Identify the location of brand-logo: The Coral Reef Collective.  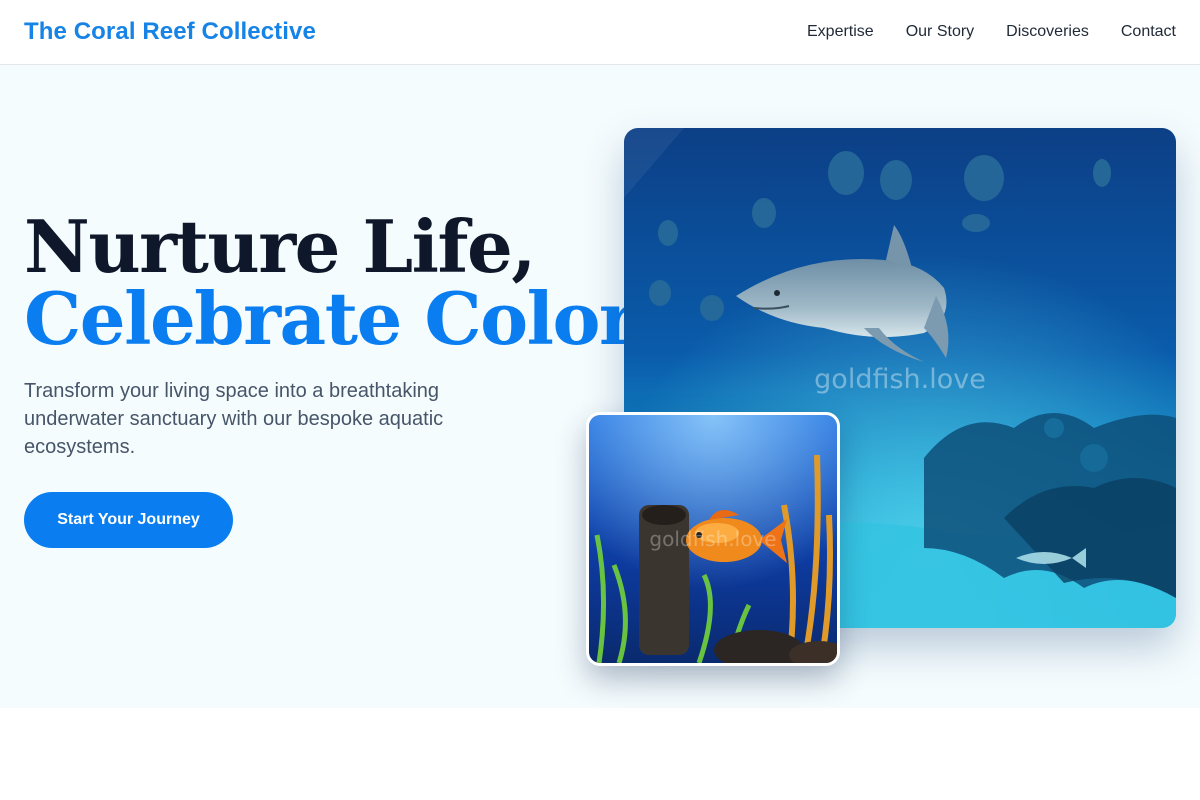
(170, 32).